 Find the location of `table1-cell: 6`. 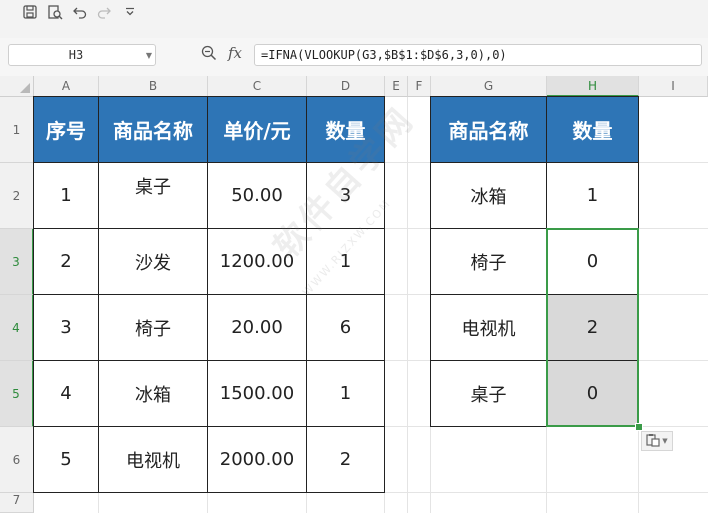

table1-cell: 6 is located at coordinates (346, 328).